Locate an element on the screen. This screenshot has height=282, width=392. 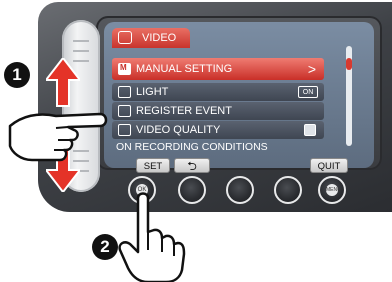
back-button: ⮌ is located at coordinates (192, 165).